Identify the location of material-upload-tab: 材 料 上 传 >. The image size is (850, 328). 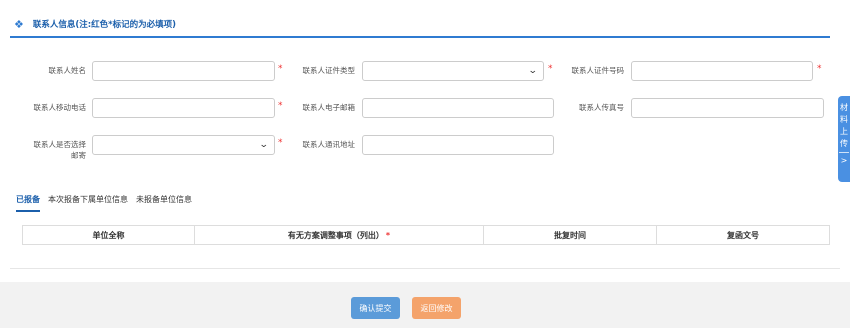
(844, 139).